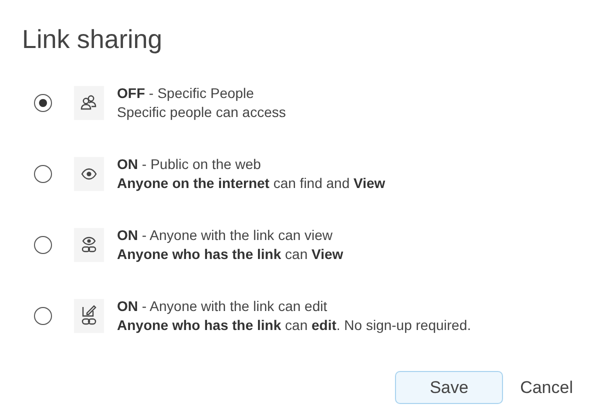 This screenshot has height=419, width=600. What do you see at coordinates (546, 387) in the screenshot?
I see `cancel-button: Cancel` at bounding box center [546, 387].